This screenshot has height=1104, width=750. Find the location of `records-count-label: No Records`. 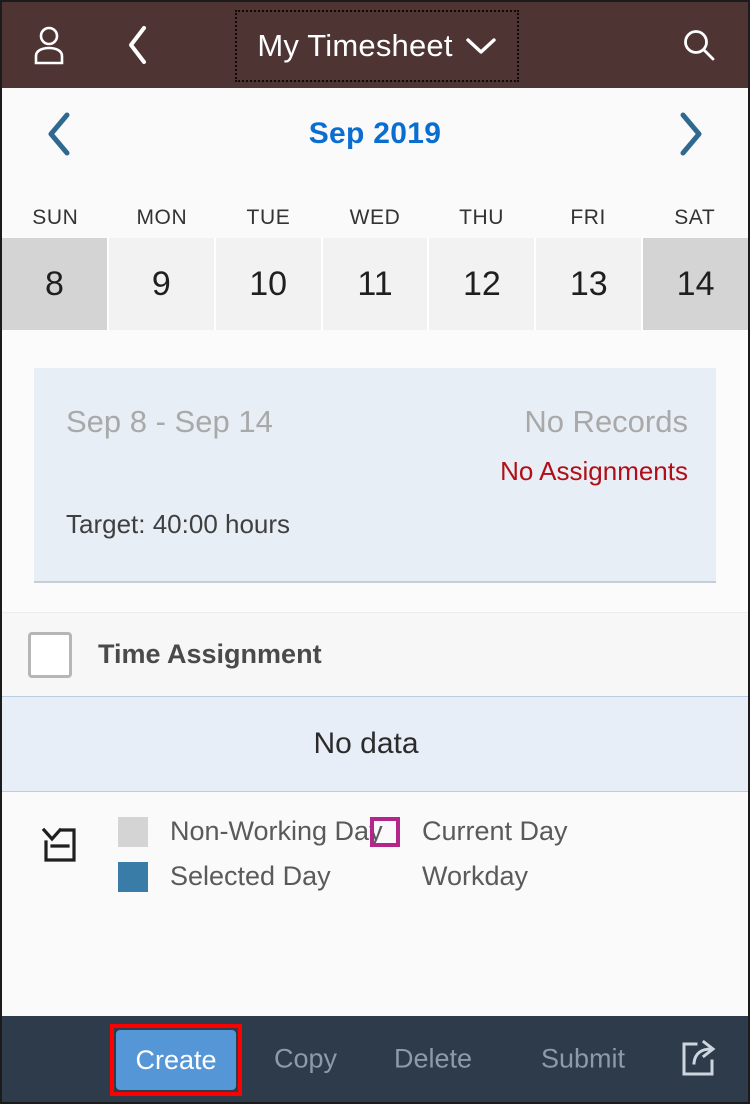

records-count-label: No Records is located at coordinates (606, 421).